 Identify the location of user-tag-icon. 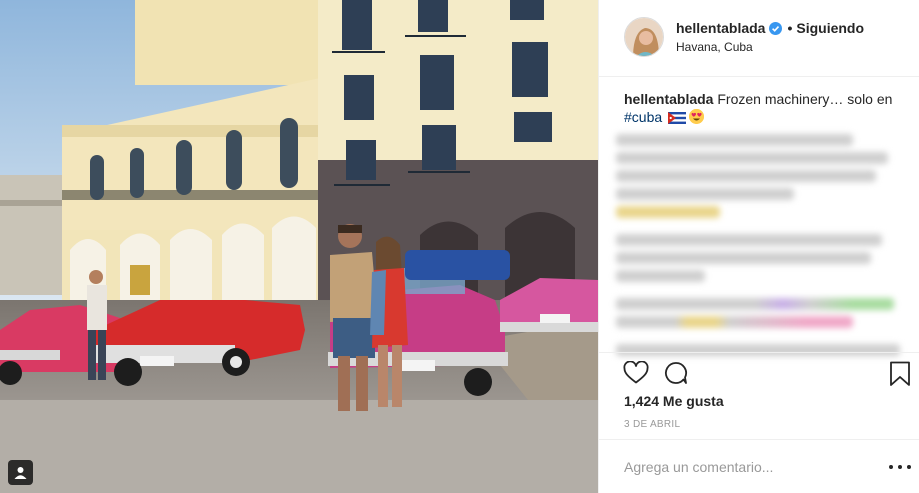
(20, 473).